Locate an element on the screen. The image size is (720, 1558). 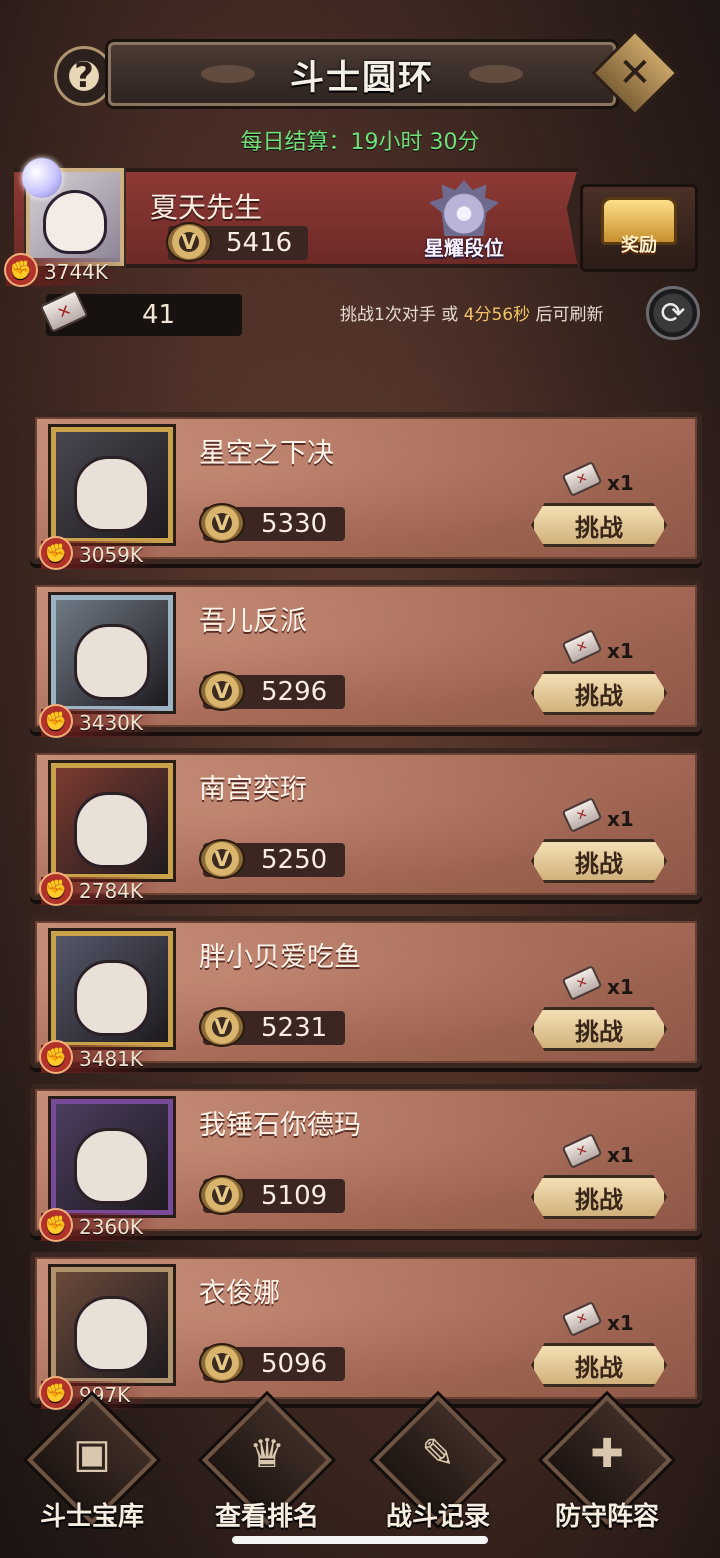
ticket-counter: ✕ 41 is located at coordinates (140, 312).